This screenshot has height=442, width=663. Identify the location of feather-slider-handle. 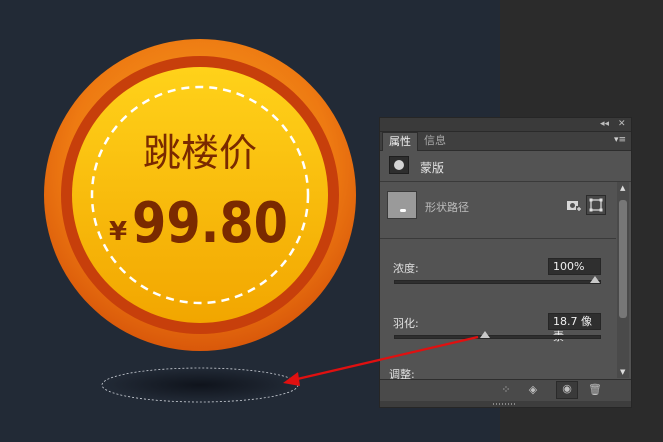
(485, 334).